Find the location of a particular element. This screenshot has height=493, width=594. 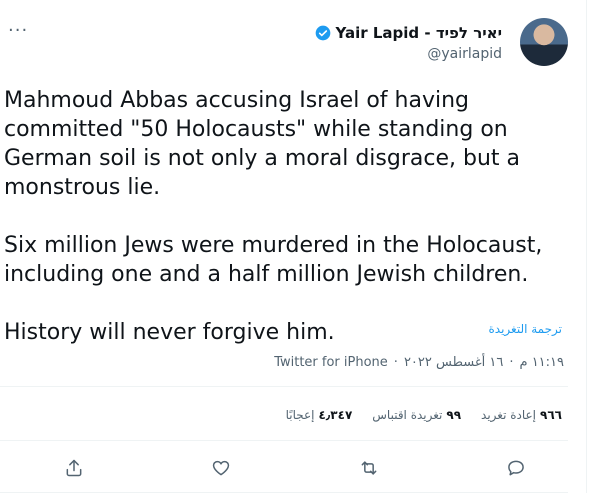

translate-tweet-link: ترجمة التغريدة is located at coordinates (525, 329).